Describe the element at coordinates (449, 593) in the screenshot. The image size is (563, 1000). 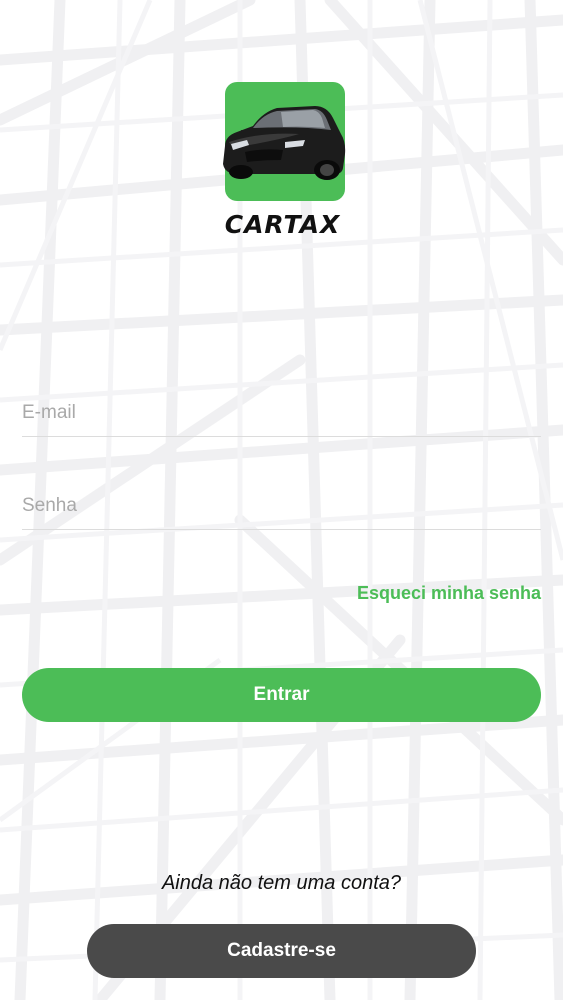
I see `forgot-password-link: Esqueci minha senha` at that location.